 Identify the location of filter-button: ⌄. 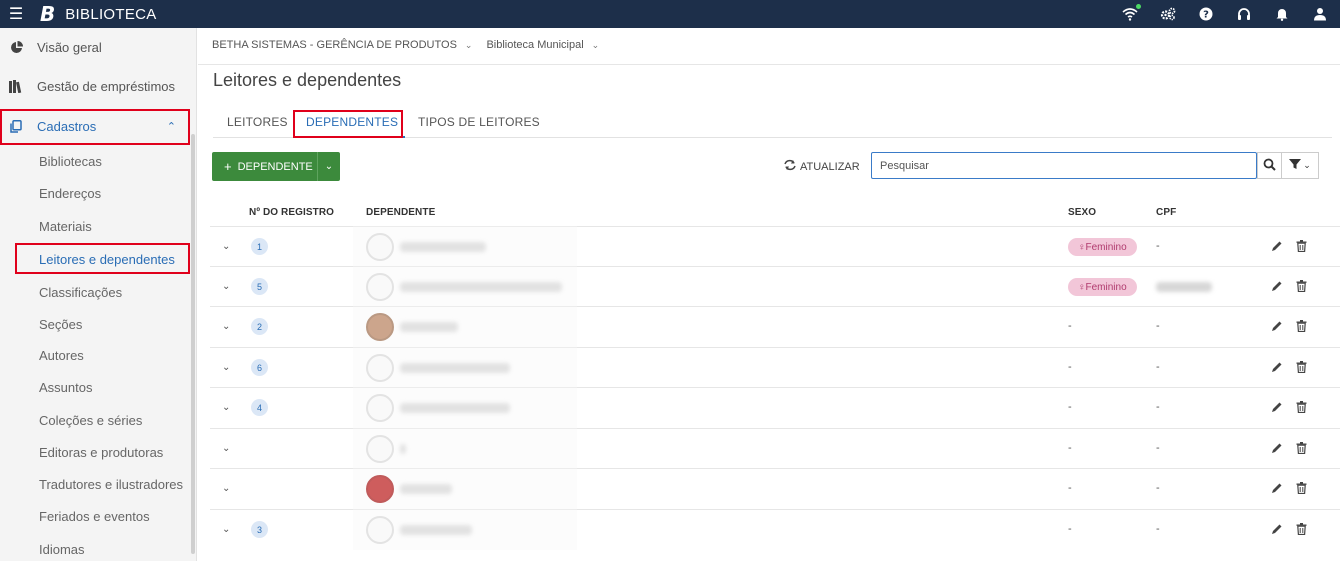
(1300, 165).